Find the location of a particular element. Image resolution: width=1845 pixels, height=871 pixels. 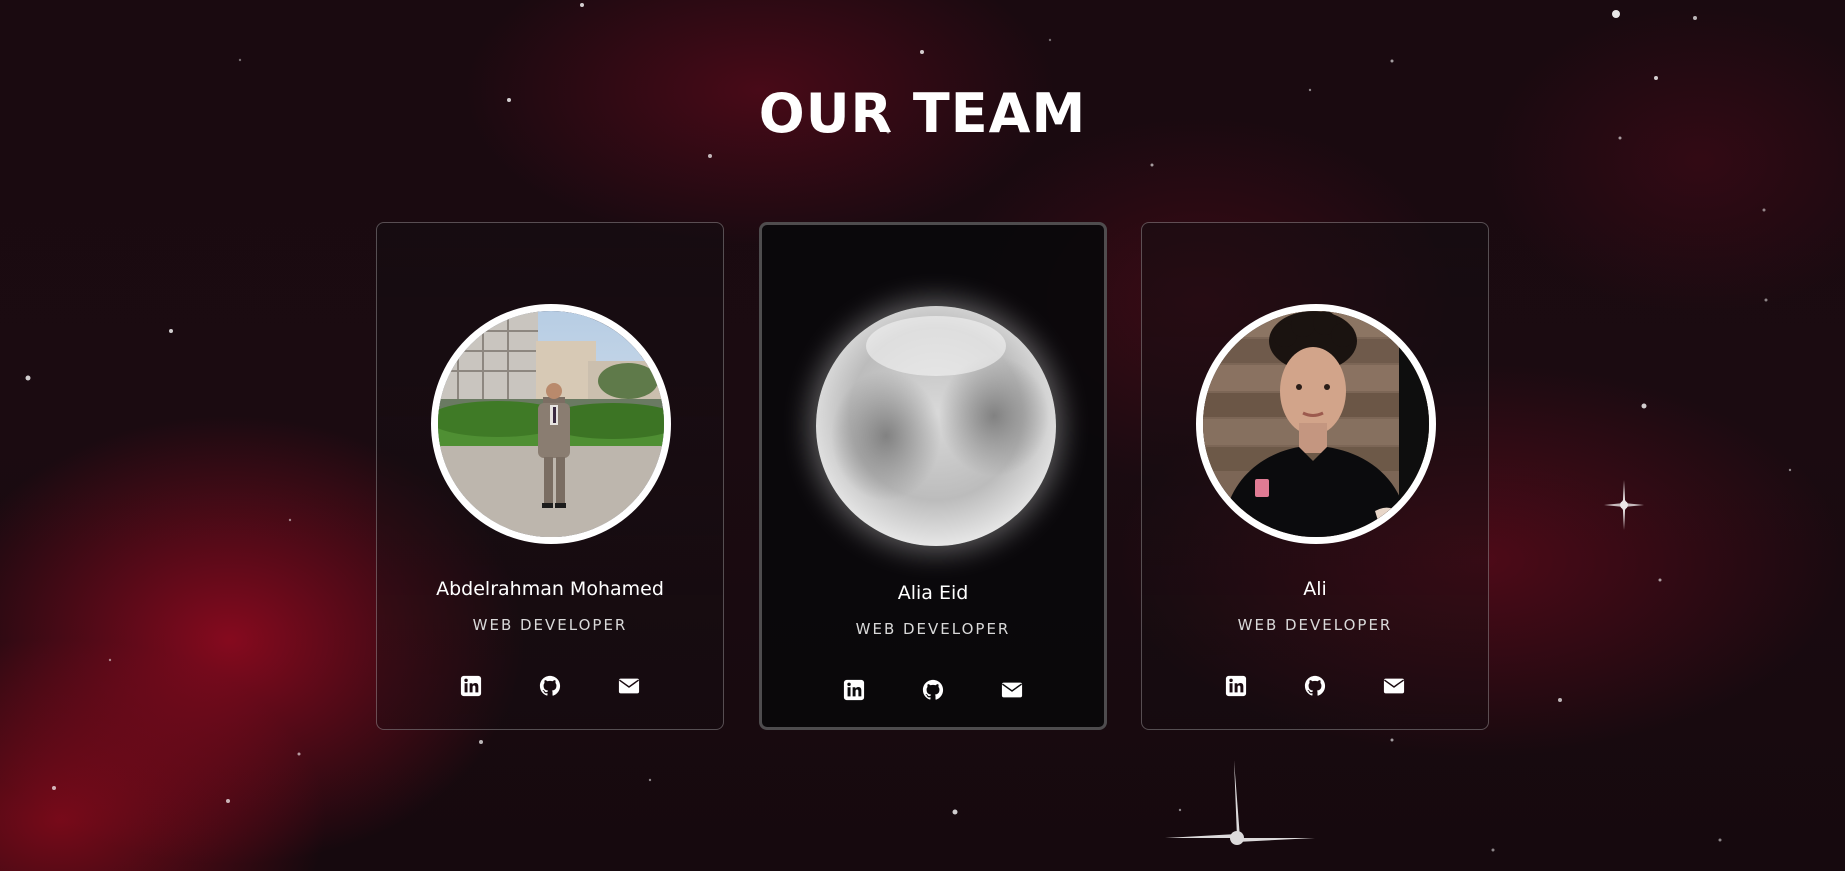

team-card: Ali WEB DEVELOPER is located at coordinates (1315, 476).